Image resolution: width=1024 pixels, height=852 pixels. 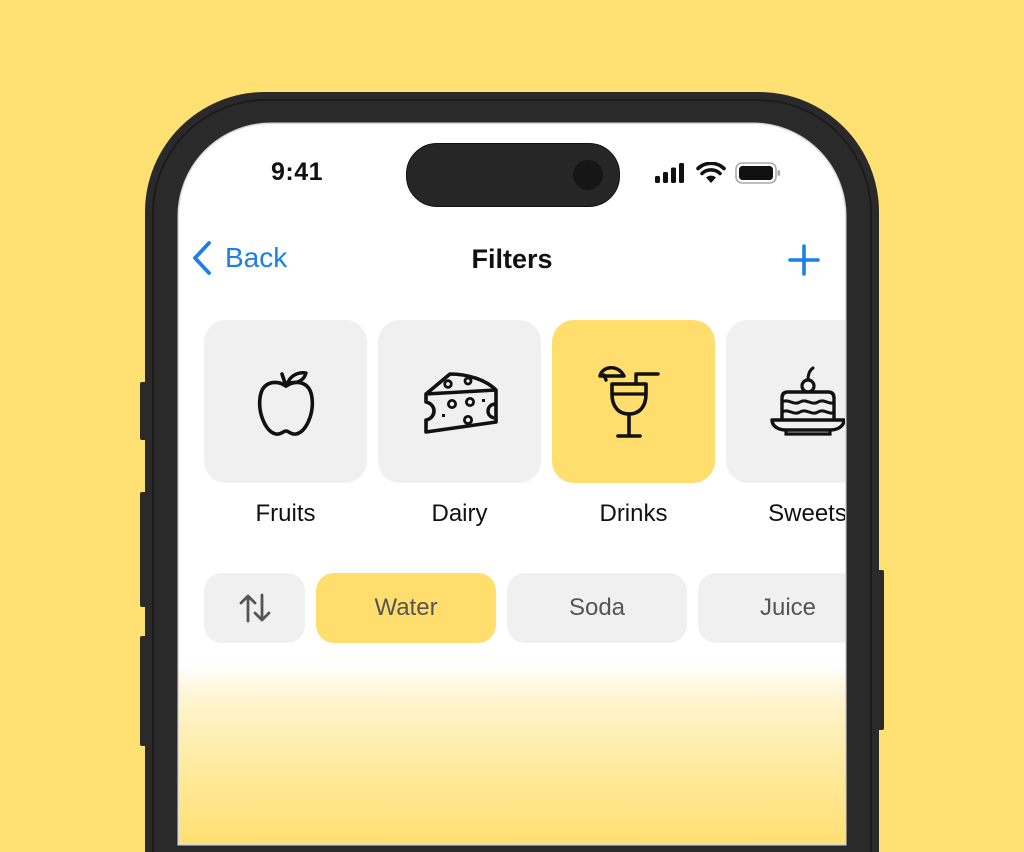 What do you see at coordinates (711, 172) in the screenshot?
I see `wifi-icon` at bounding box center [711, 172].